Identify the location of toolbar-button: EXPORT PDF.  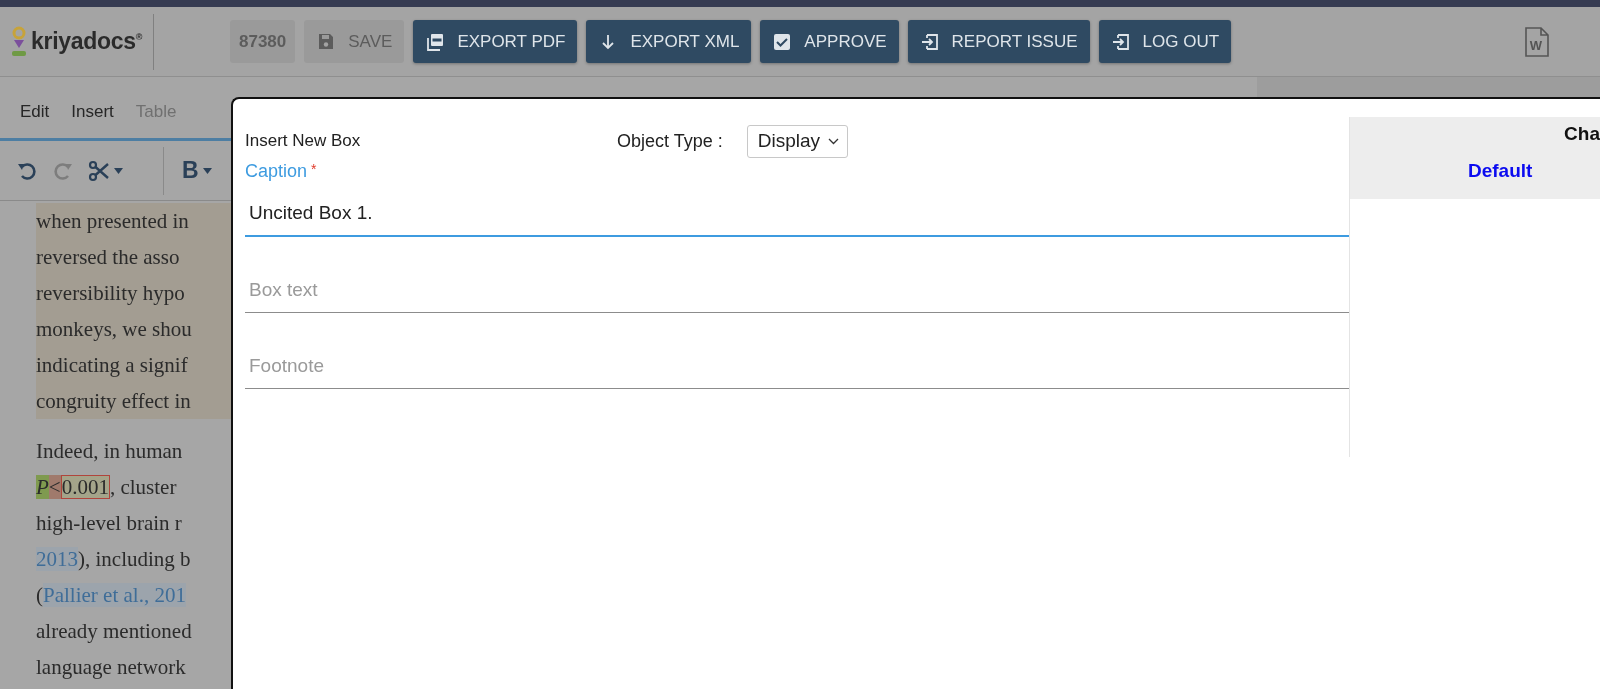
(495, 41).